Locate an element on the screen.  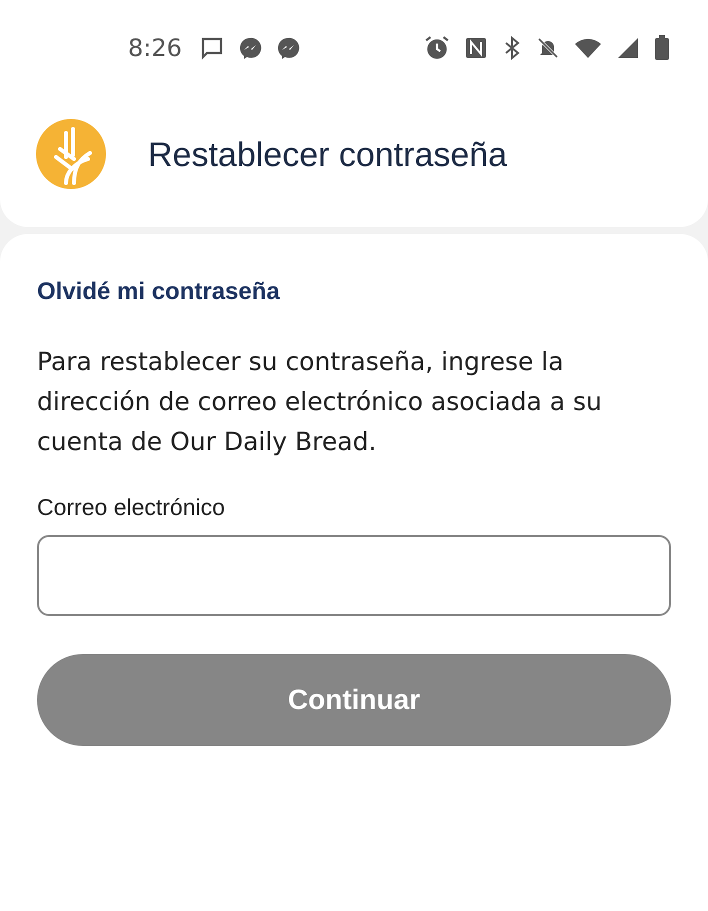
status-time: 8:26 is located at coordinates (155, 48).